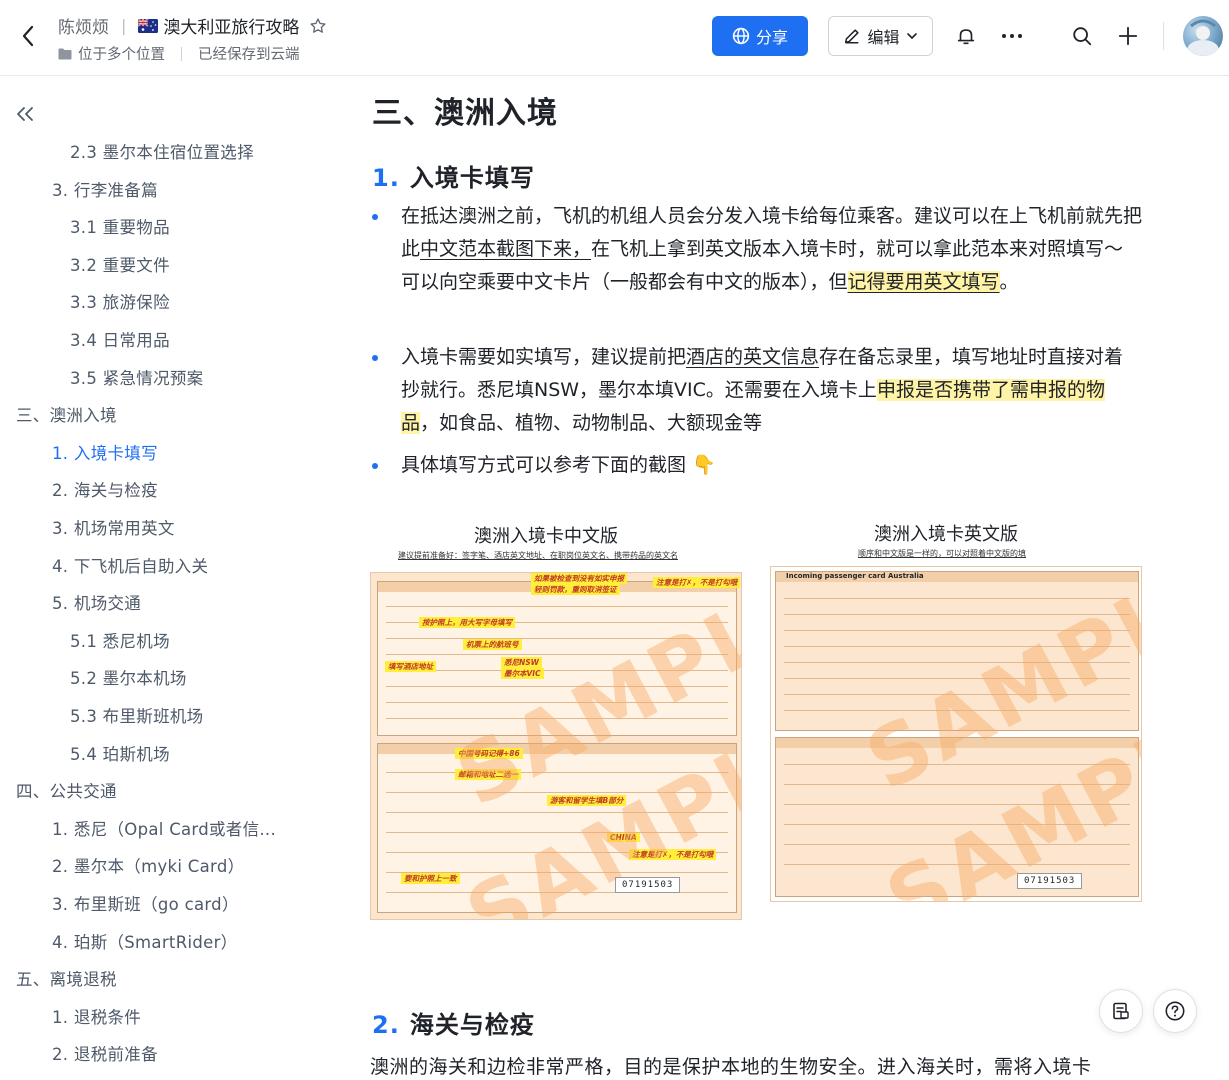 The width and height of the screenshot is (1229, 1080). Describe the element at coordinates (410, 666) in the screenshot. I see `annotation-note: 填写酒店地址` at that location.